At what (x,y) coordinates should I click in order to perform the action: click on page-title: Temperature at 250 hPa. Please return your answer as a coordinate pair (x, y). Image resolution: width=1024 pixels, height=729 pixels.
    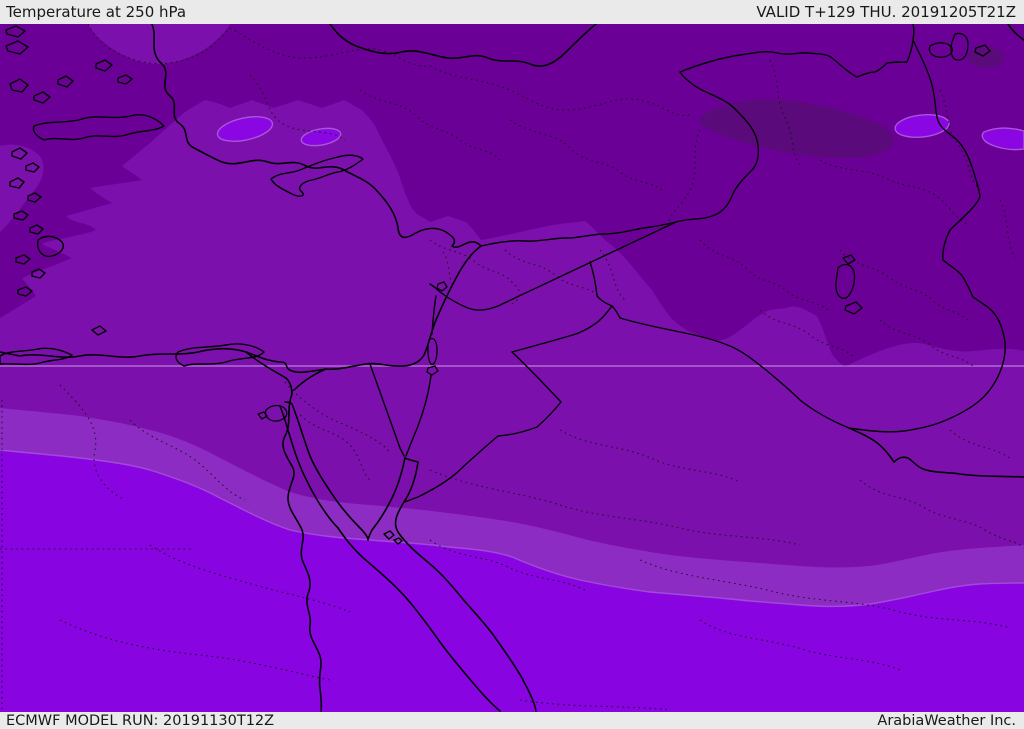
    Looking at the image, I should click on (96, 12).